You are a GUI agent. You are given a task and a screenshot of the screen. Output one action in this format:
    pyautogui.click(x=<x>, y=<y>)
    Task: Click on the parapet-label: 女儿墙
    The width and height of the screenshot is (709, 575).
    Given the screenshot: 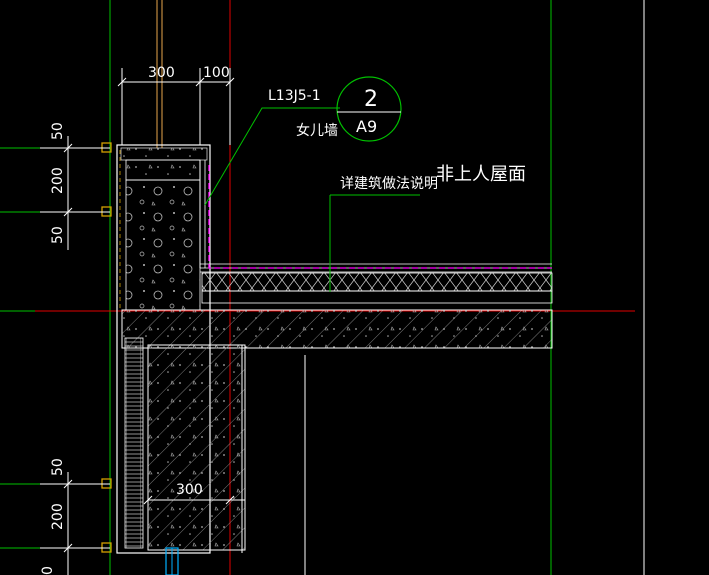 What is the action you would take?
    pyautogui.click(x=317, y=130)
    